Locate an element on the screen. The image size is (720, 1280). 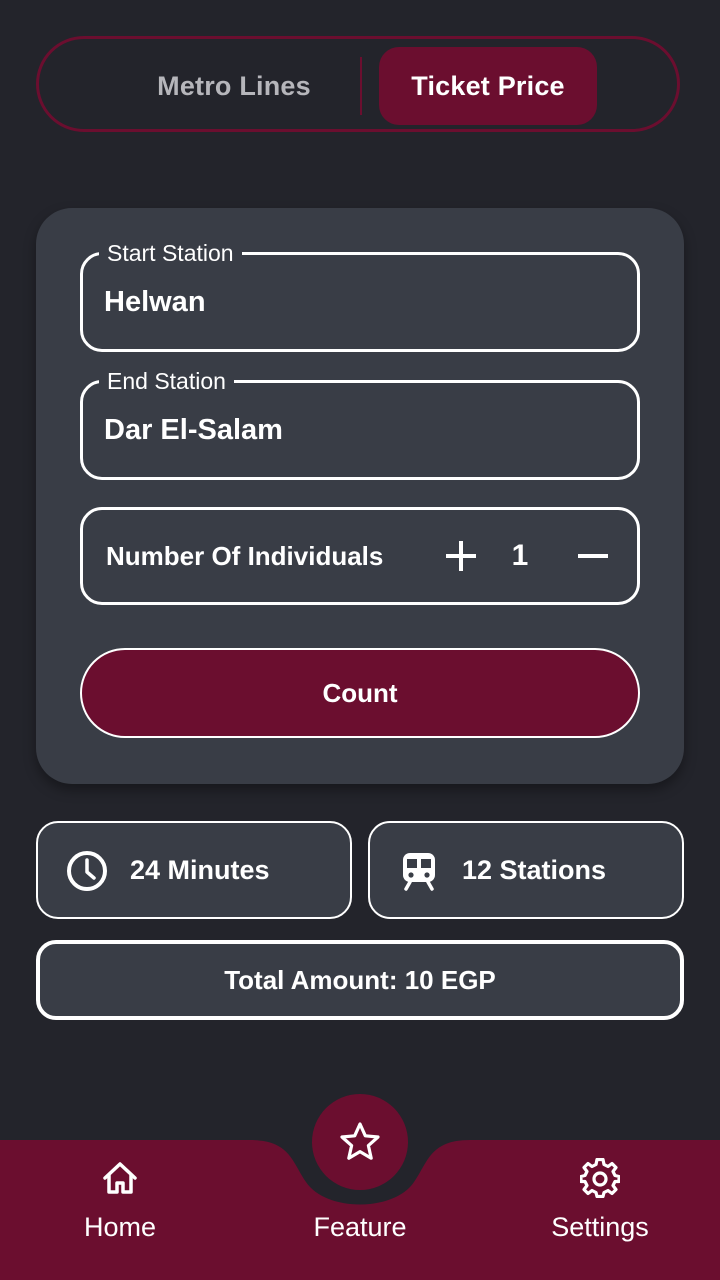
count-button: Count is located at coordinates (360, 693).